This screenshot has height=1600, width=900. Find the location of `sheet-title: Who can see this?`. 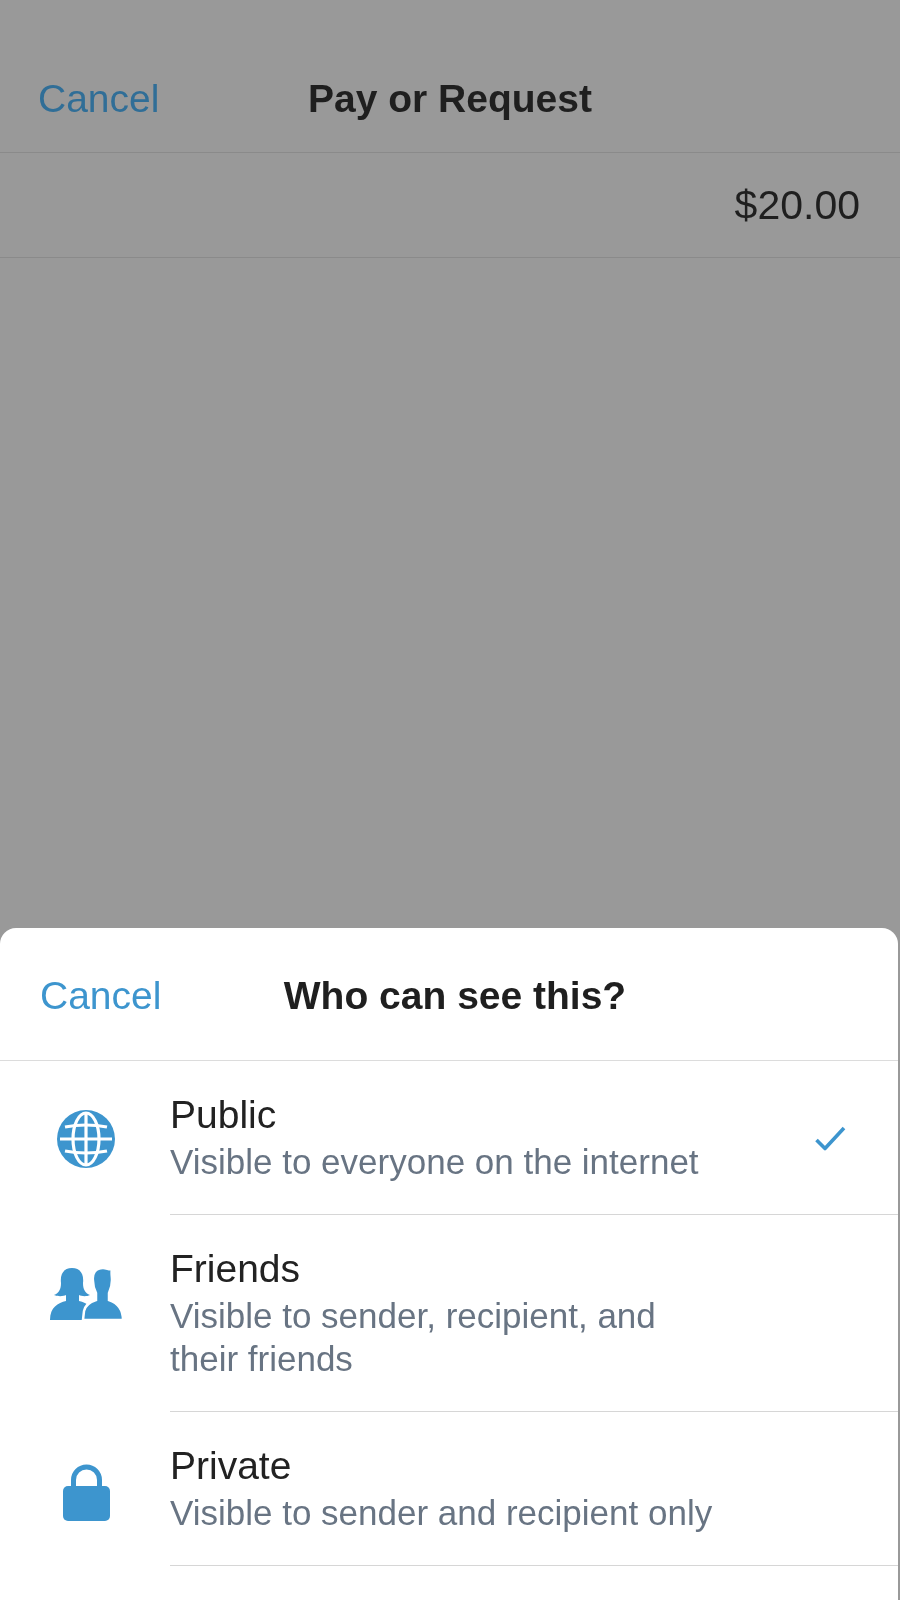

sheet-title: Who can see this? is located at coordinates (455, 996).